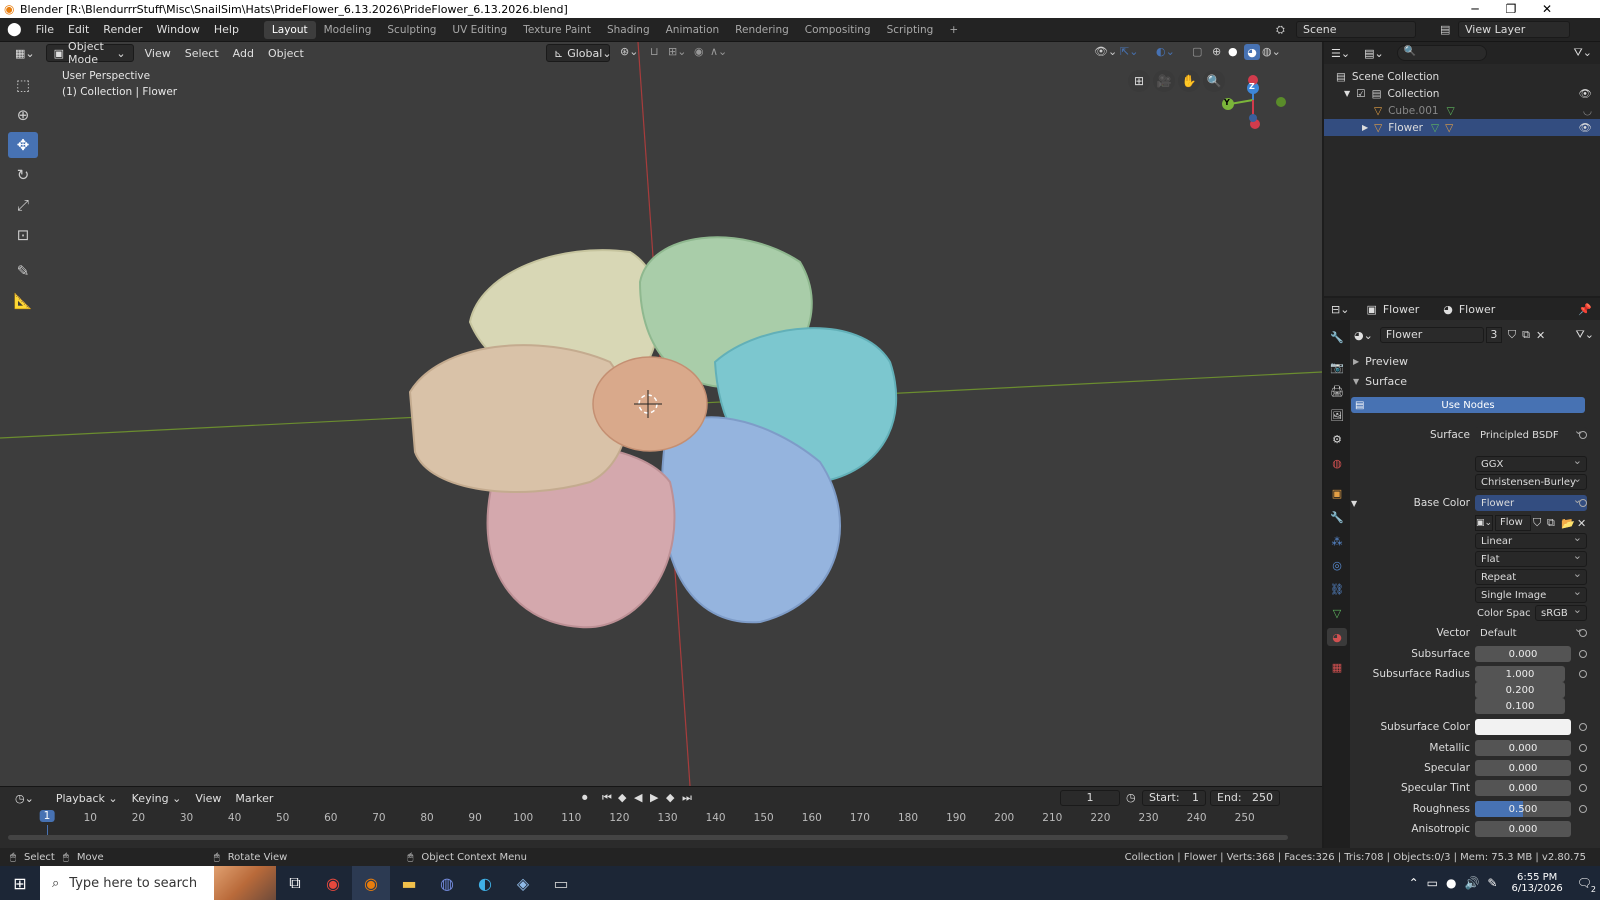 This screenshot has height=900, width=1600. I want to click on timeline-scrollbar, so click(648, 837).